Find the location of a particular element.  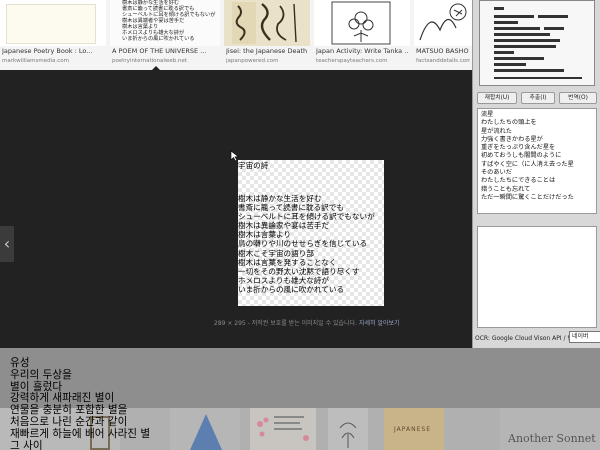

ocr-line: 錯うことも忘れて is located at coordinates (506, 189).